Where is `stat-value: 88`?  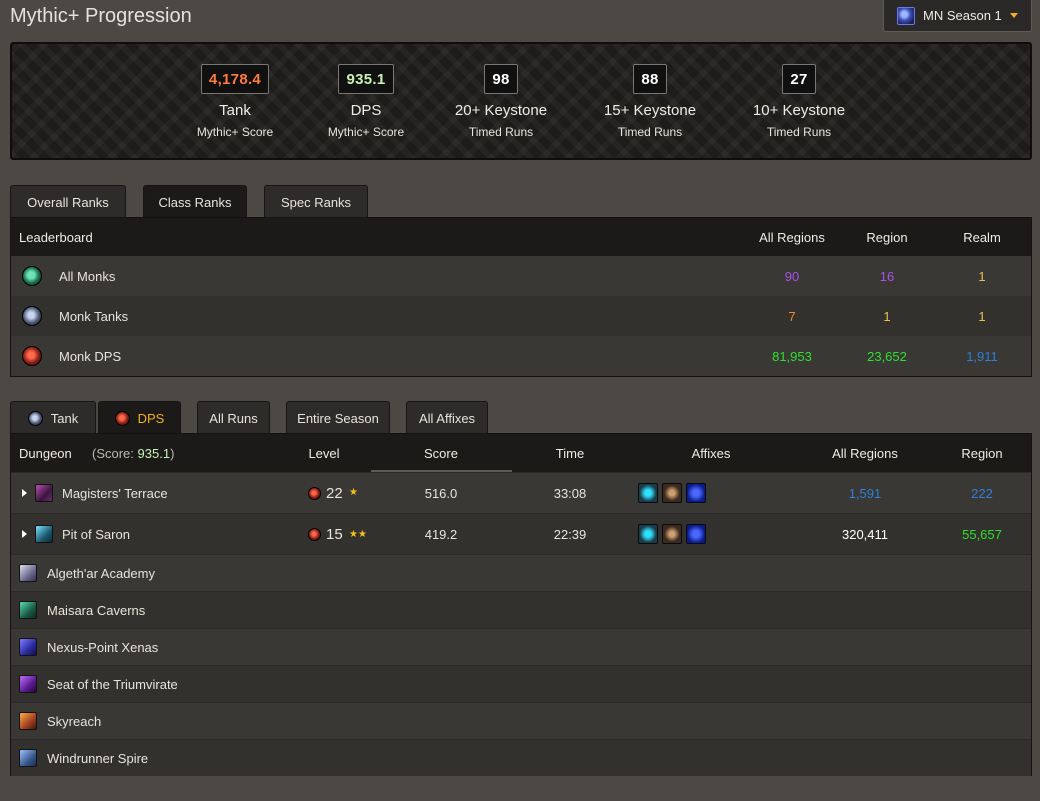
stat-value: 88 is located at coordinates (650, 79).